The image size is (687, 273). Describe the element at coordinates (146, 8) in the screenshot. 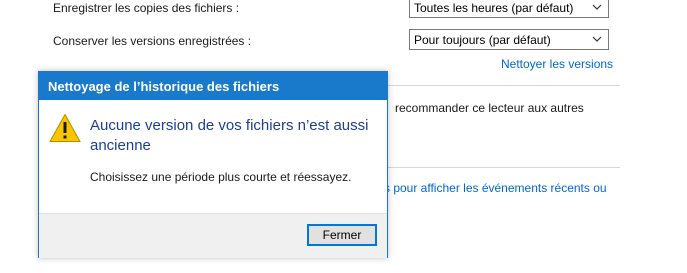

I see `save-copies-label: Enregistrer les copies des fichiers :` at that location.